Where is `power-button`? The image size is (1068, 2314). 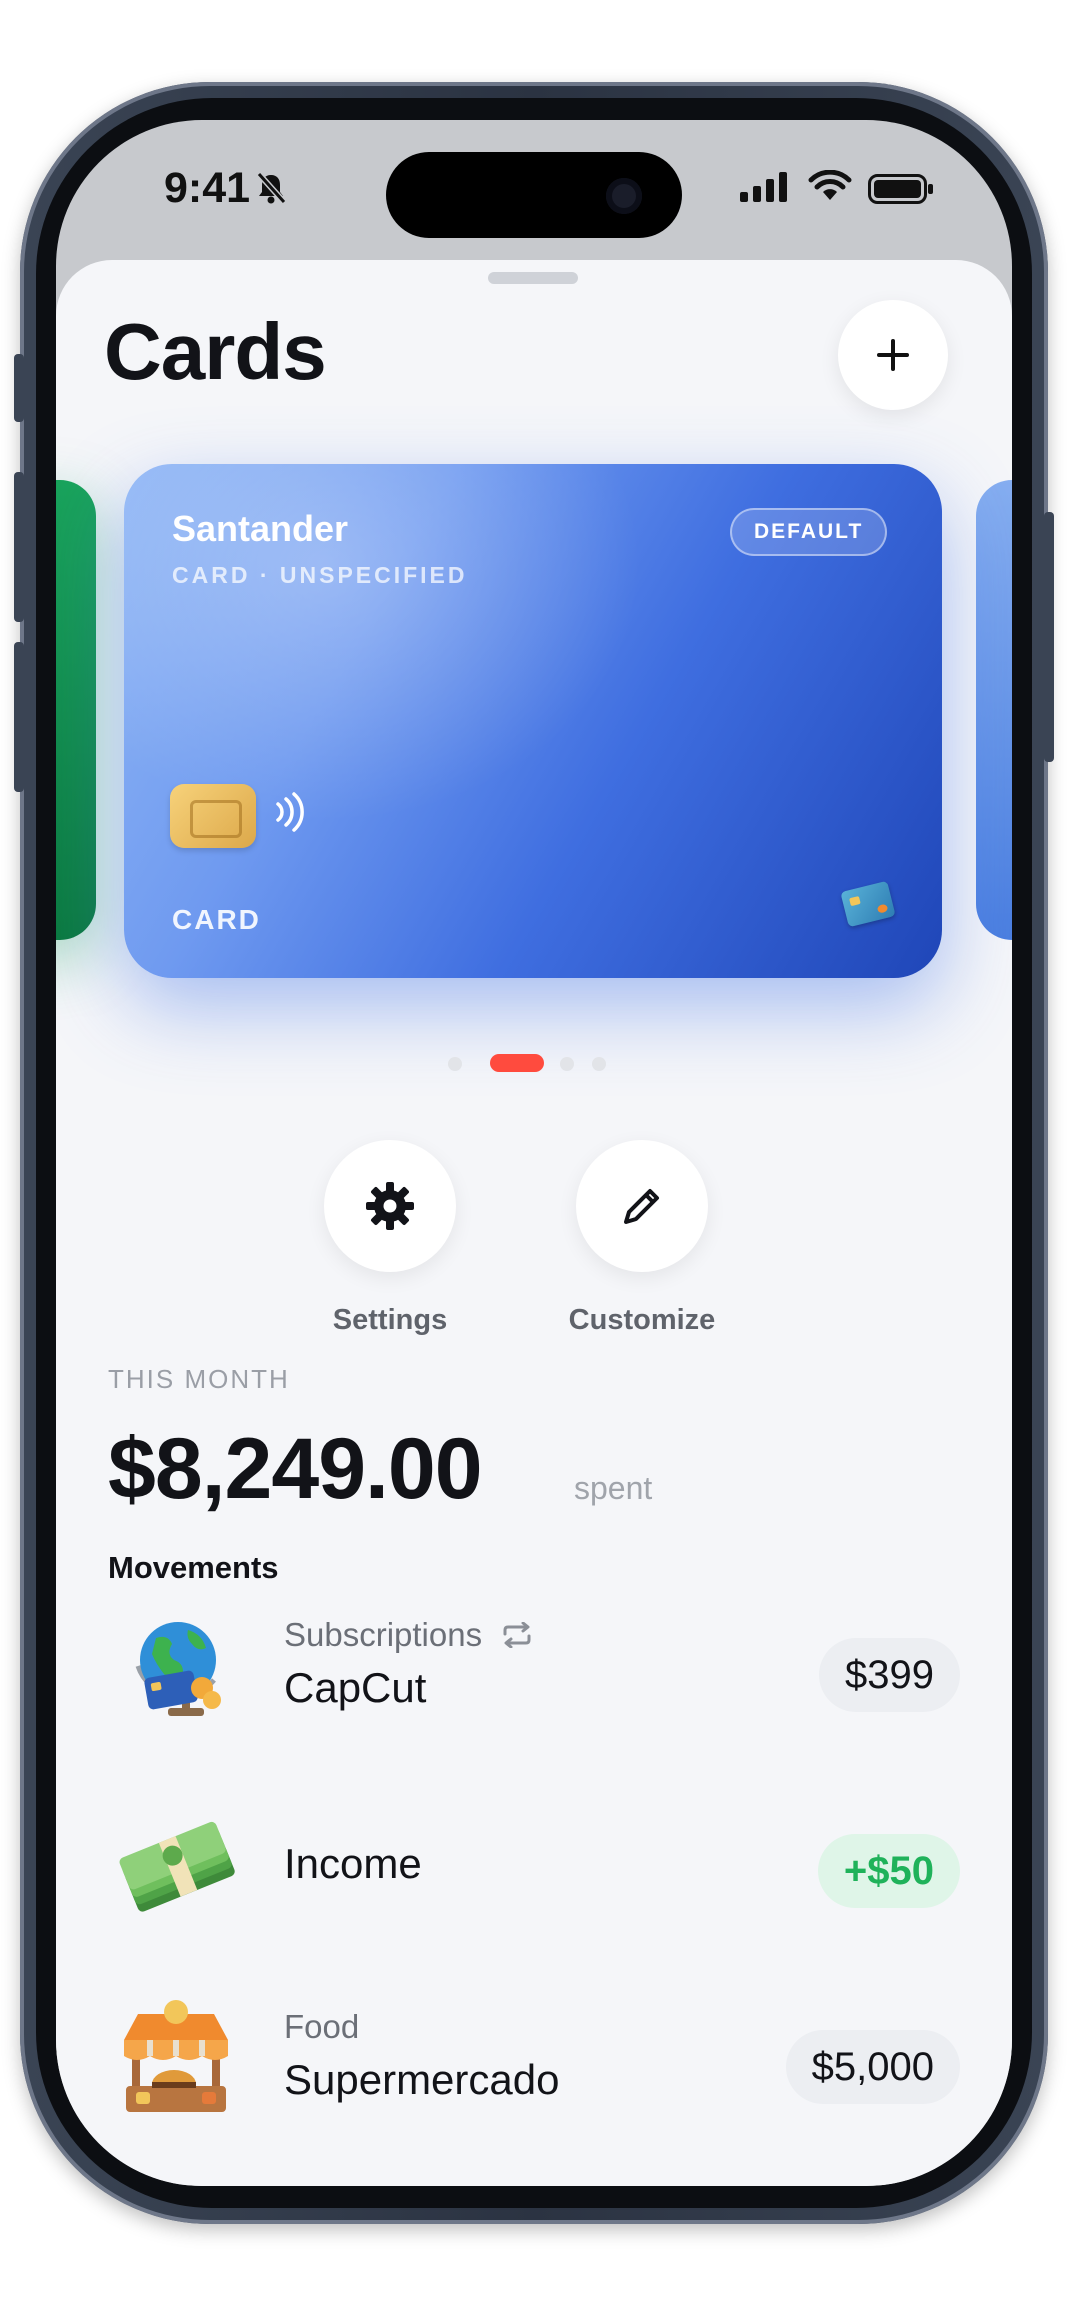 power-button is located at coordinates (1049, 637).